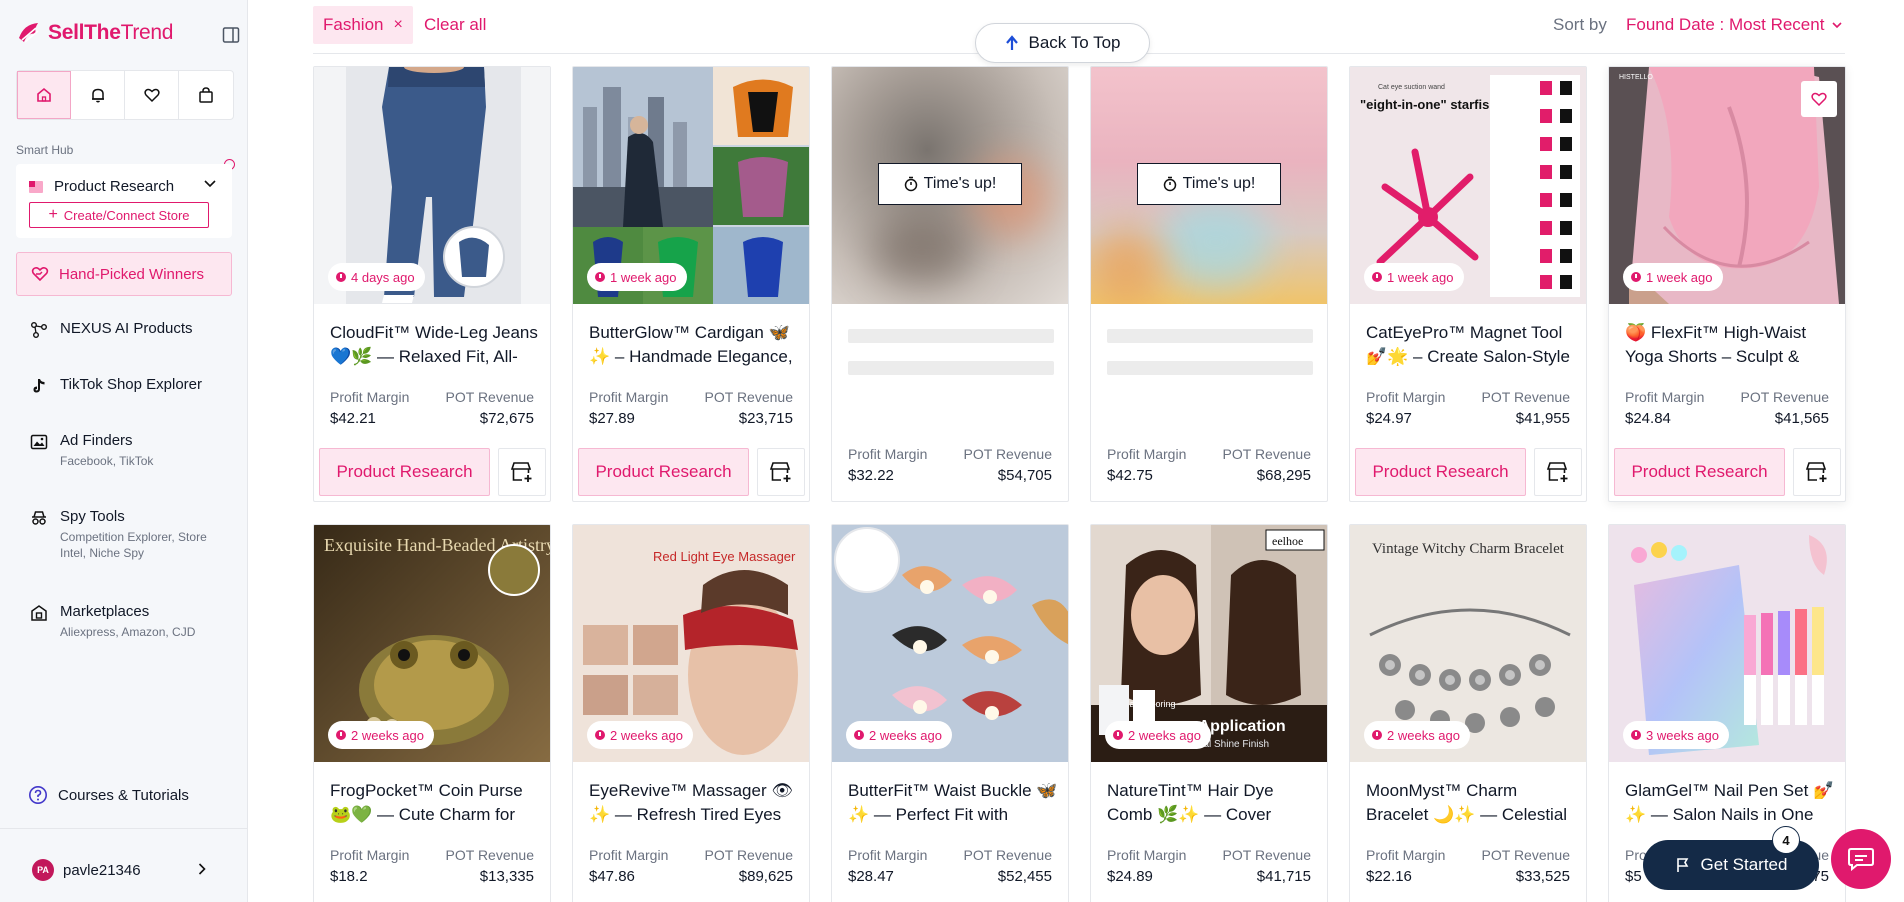 Image resolution: width=1904 pixels, height=902 pixels. Describe the element at coordinates (691, 643) in the screenshot. I see `product-image: Red Light Eye Massager 2 weeks ago` at that location.